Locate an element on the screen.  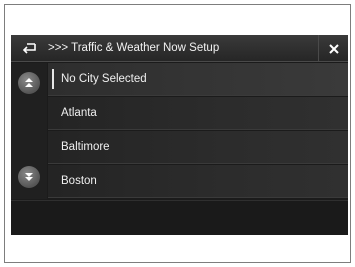
list-item: Boston is located at coordinates (198, 181).